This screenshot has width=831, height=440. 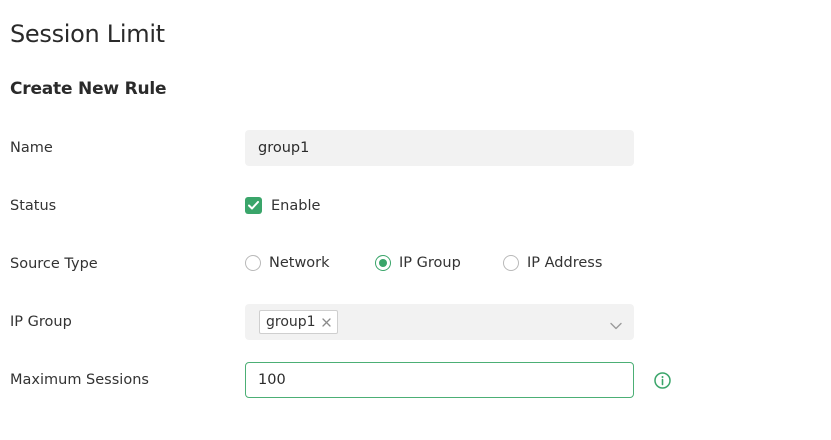 I want to click on ip-group-tag-label: group1, so click(x=291, y=322).